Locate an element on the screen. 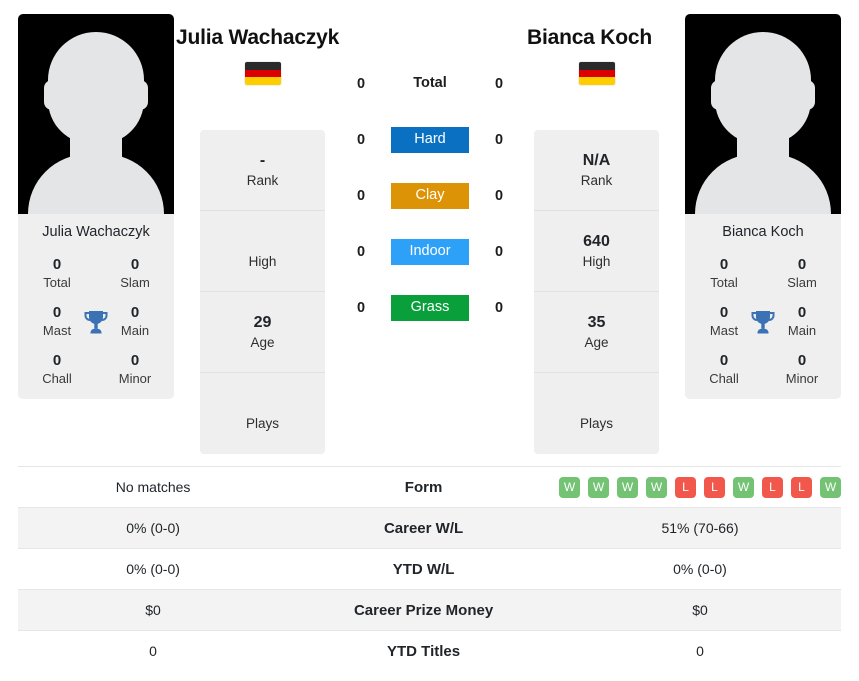 The height and width of the screenshot is (681, 859). left-titles-total: 0 Total is located at coordinates (57, 273).